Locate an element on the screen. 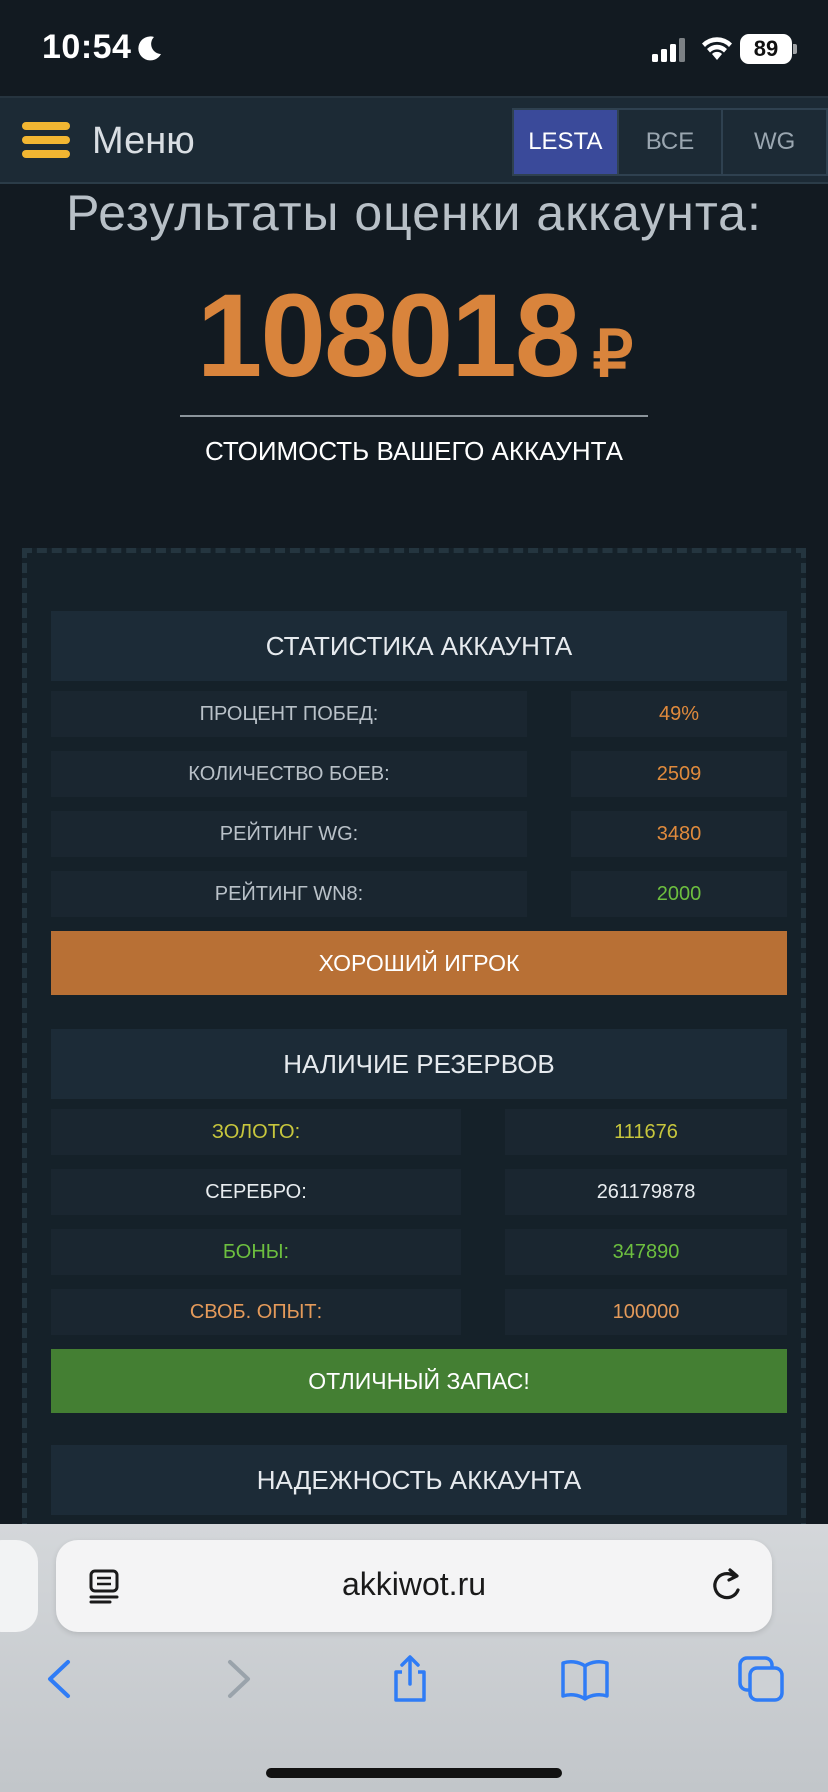  tabs-icon is located at coordinates (761, 1679).